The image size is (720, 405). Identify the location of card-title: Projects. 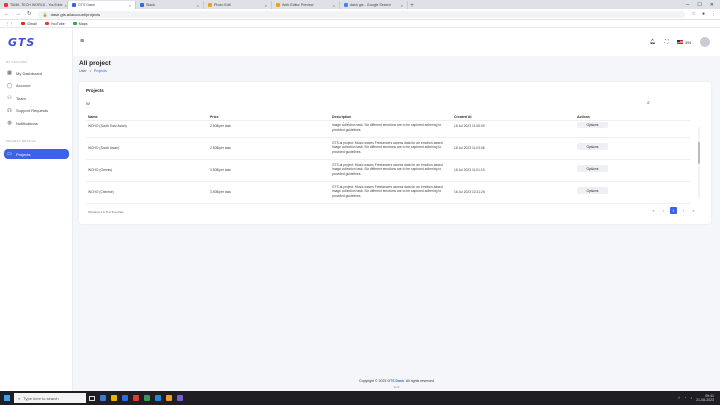
(95, 90).